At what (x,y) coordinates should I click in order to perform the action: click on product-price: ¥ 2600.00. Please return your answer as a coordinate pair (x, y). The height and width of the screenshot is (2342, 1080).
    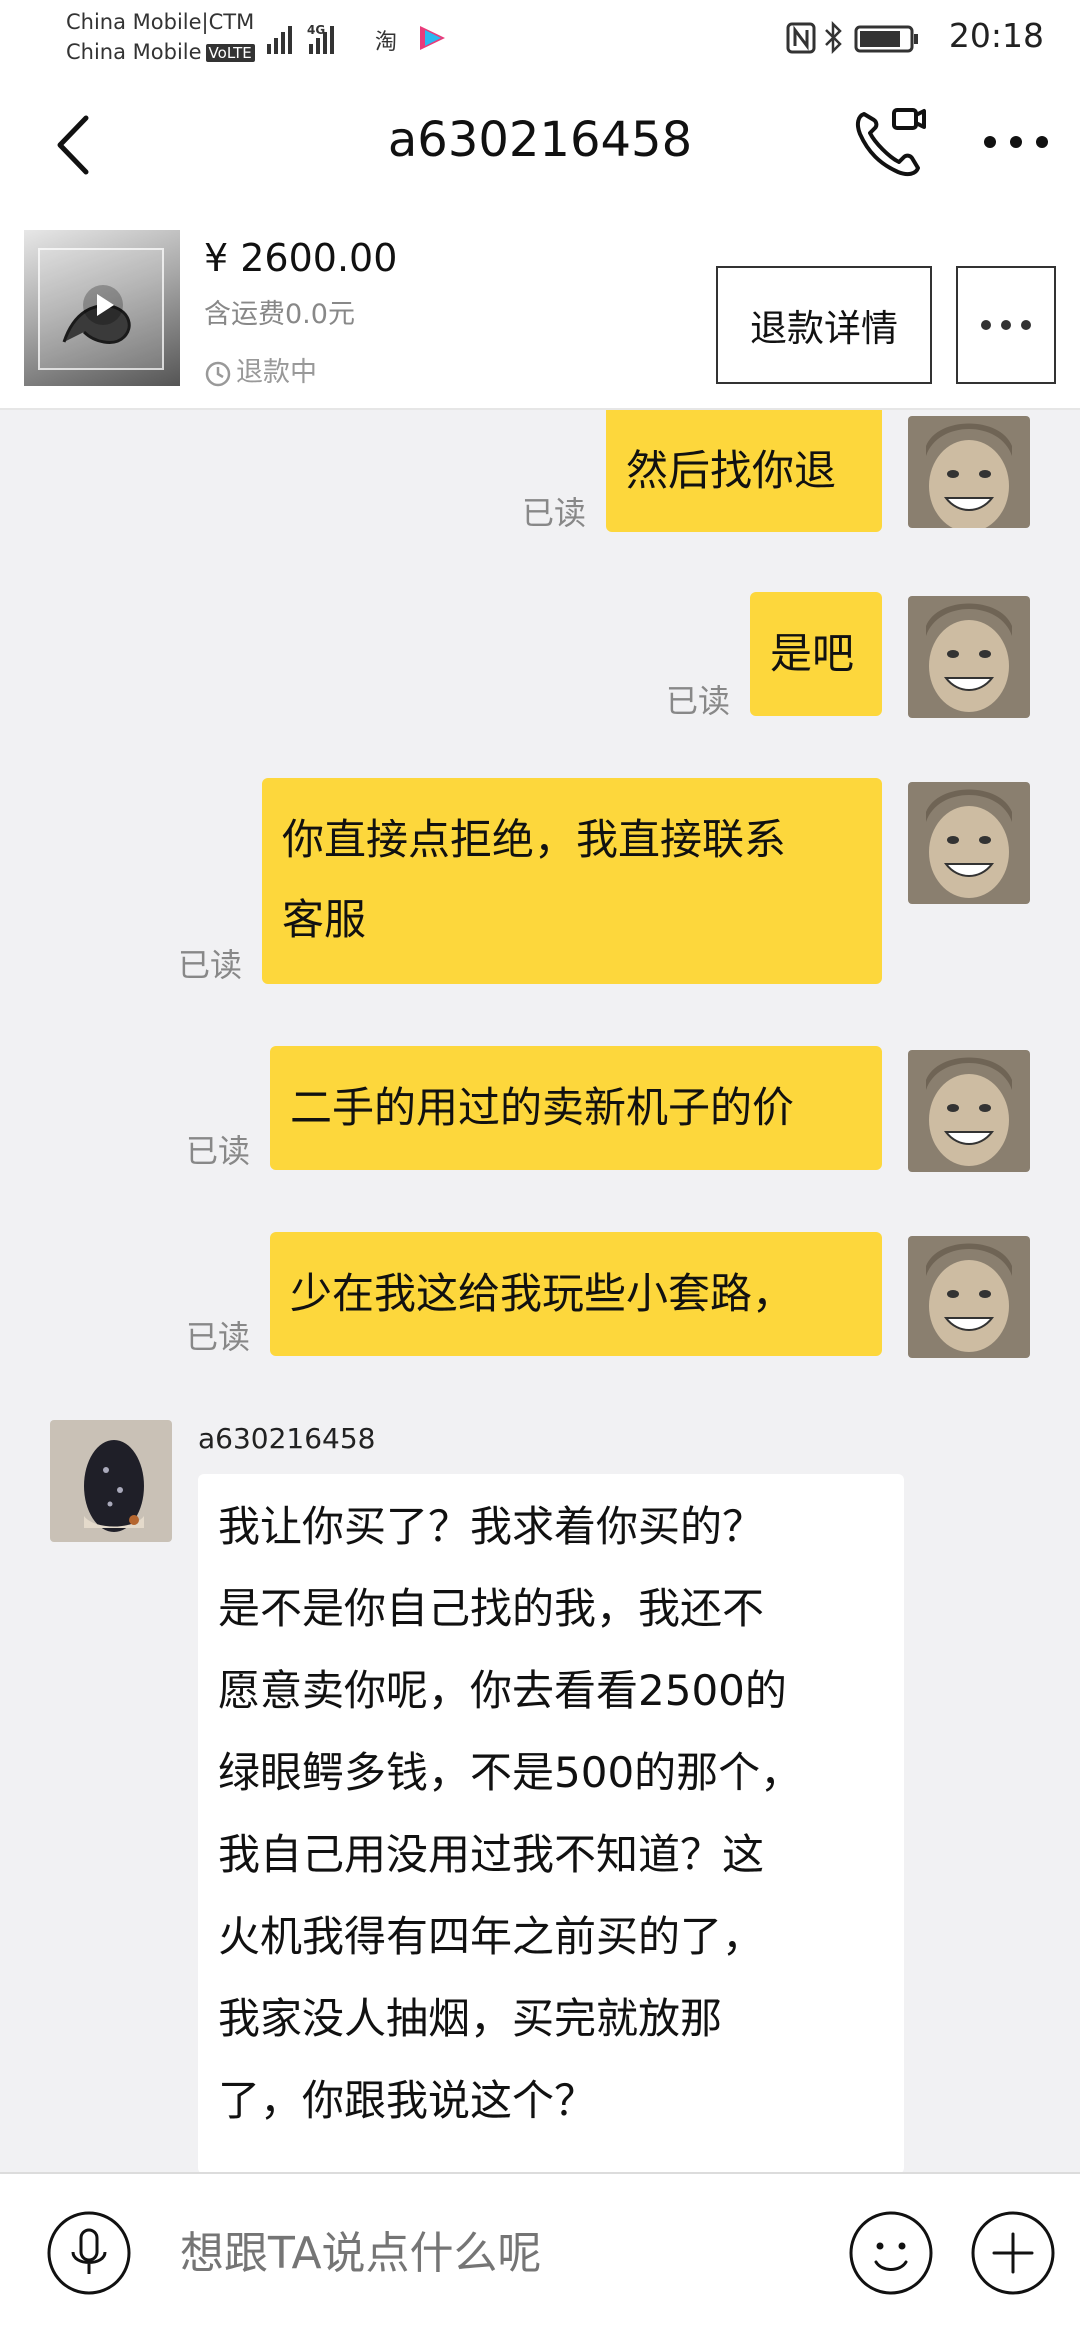
    Looking at the image, I should click on (301, 258).